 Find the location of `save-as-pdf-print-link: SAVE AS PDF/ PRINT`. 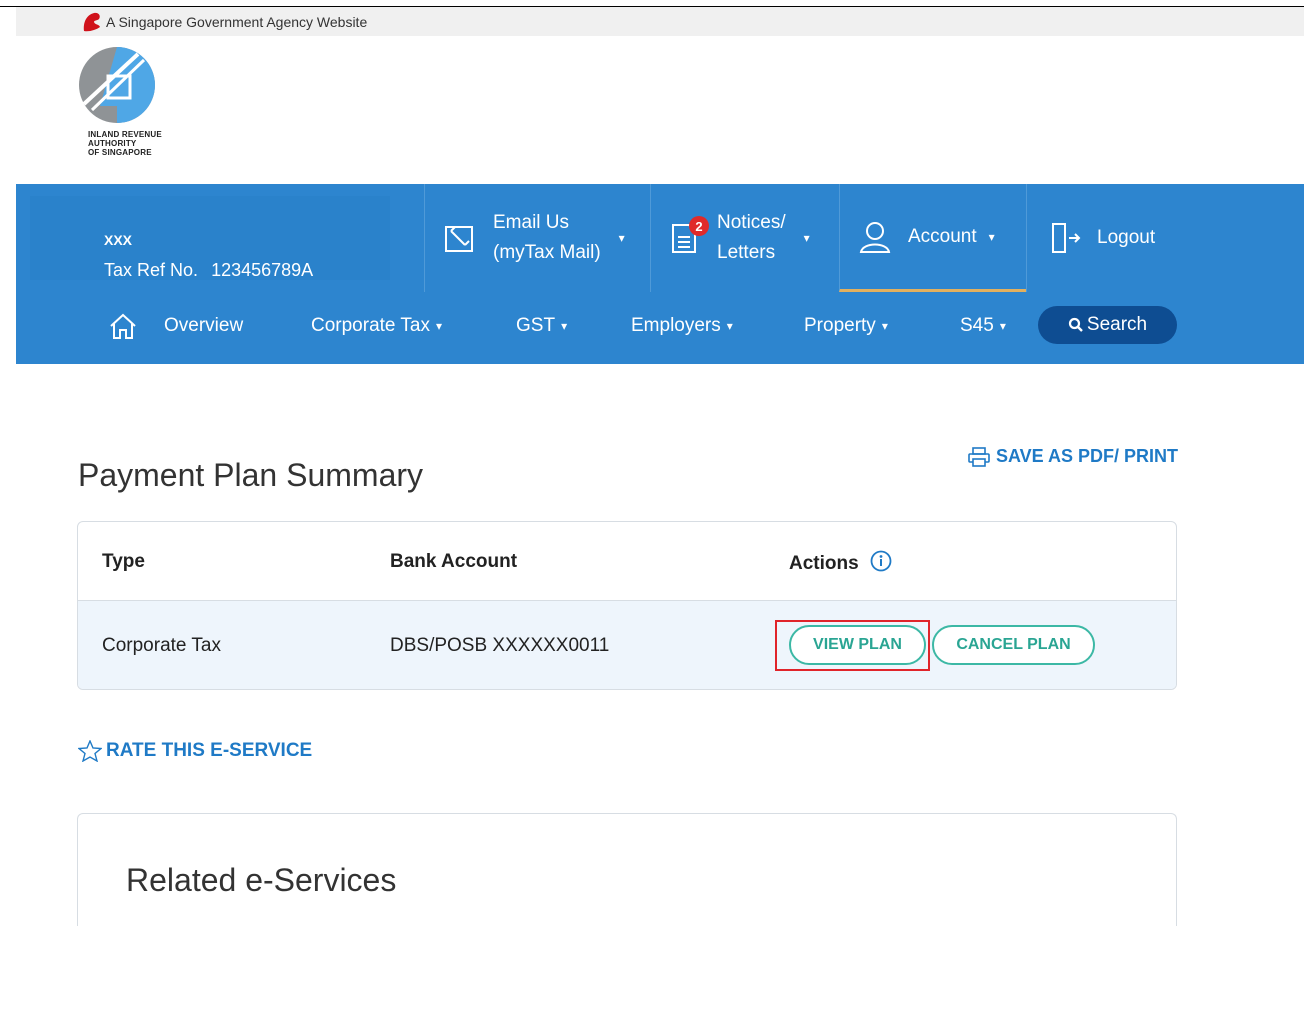

save-as-pdf-print-link: SAVE AS PDF/ PRINT is located at coordinates (1073, 456).